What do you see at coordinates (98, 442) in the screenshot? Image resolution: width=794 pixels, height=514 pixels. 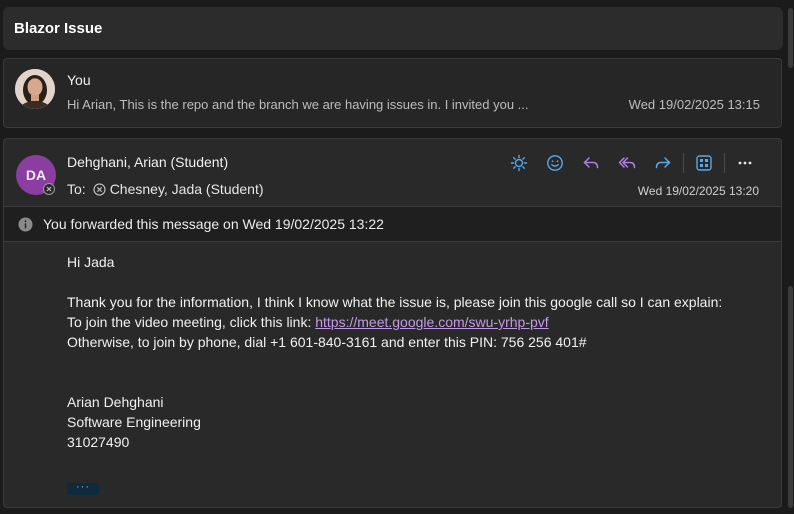 I see `signature-id: 31027490` at bounding box center [98, 442].